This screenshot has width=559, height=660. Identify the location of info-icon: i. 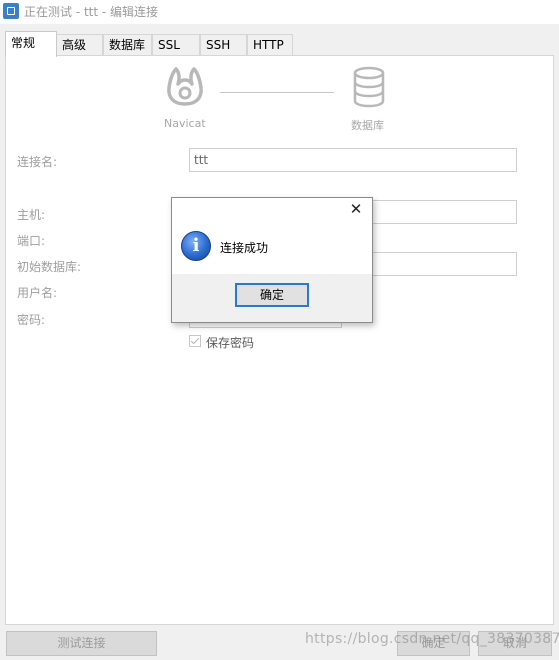
(196, 246).